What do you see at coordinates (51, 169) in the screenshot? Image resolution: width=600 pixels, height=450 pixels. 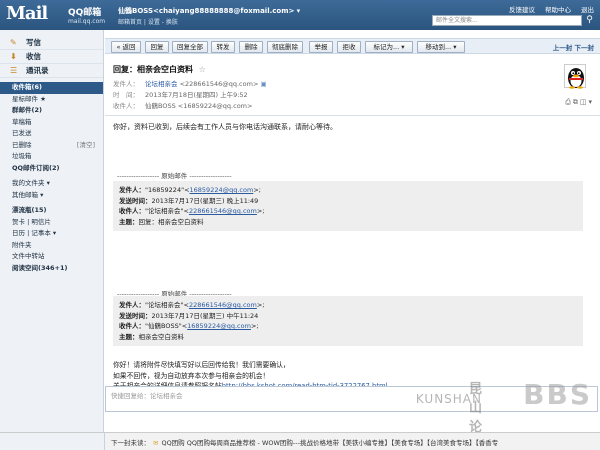 I see `sidebar-item-subscriptions: QQ邮件订阅(2)` at bounding box center [51, 169].